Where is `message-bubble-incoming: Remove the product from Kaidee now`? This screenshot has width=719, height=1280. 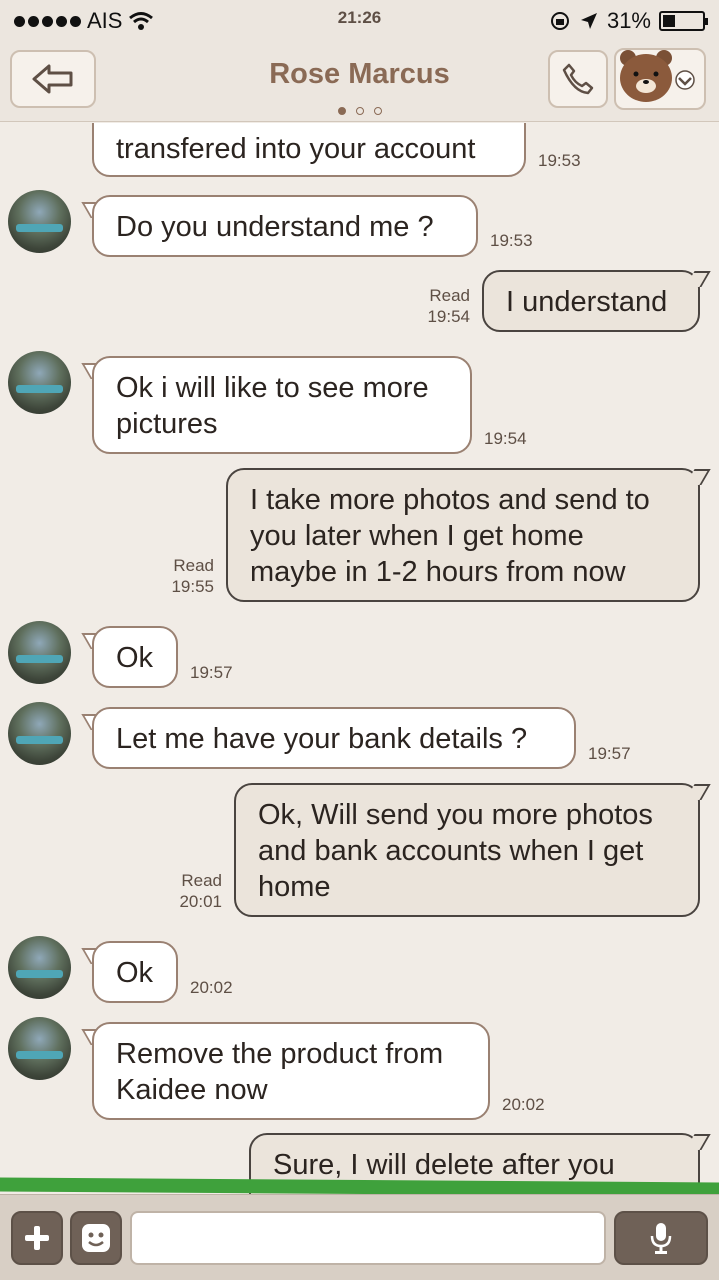
message-bubble-incoming: Remove the product from Kaidee now is located at coordinates (291, 1071).